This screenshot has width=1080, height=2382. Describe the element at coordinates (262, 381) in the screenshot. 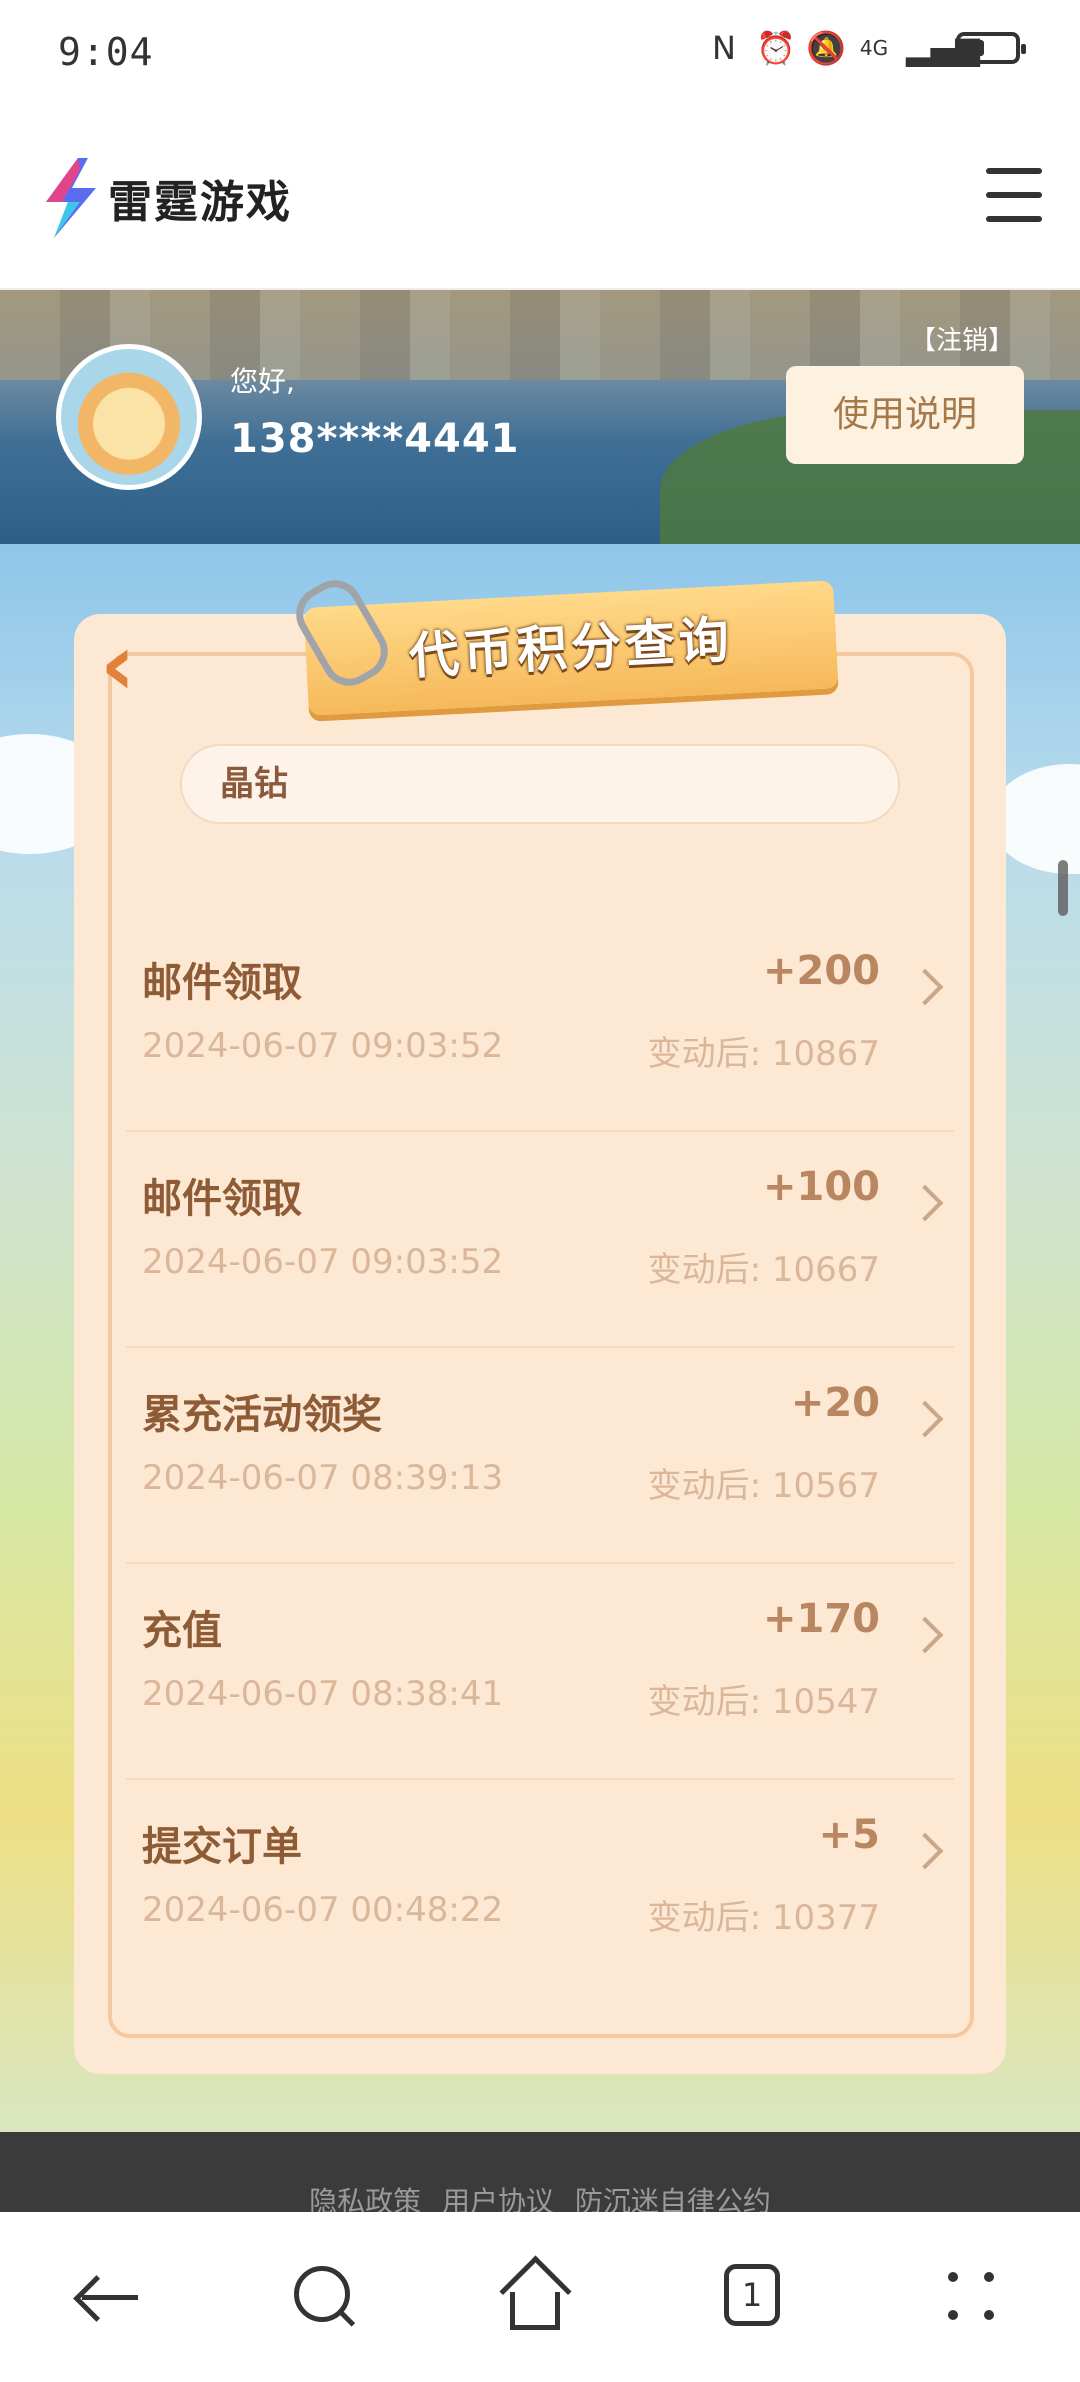

I see `greeting-text: 您好,` at that location.